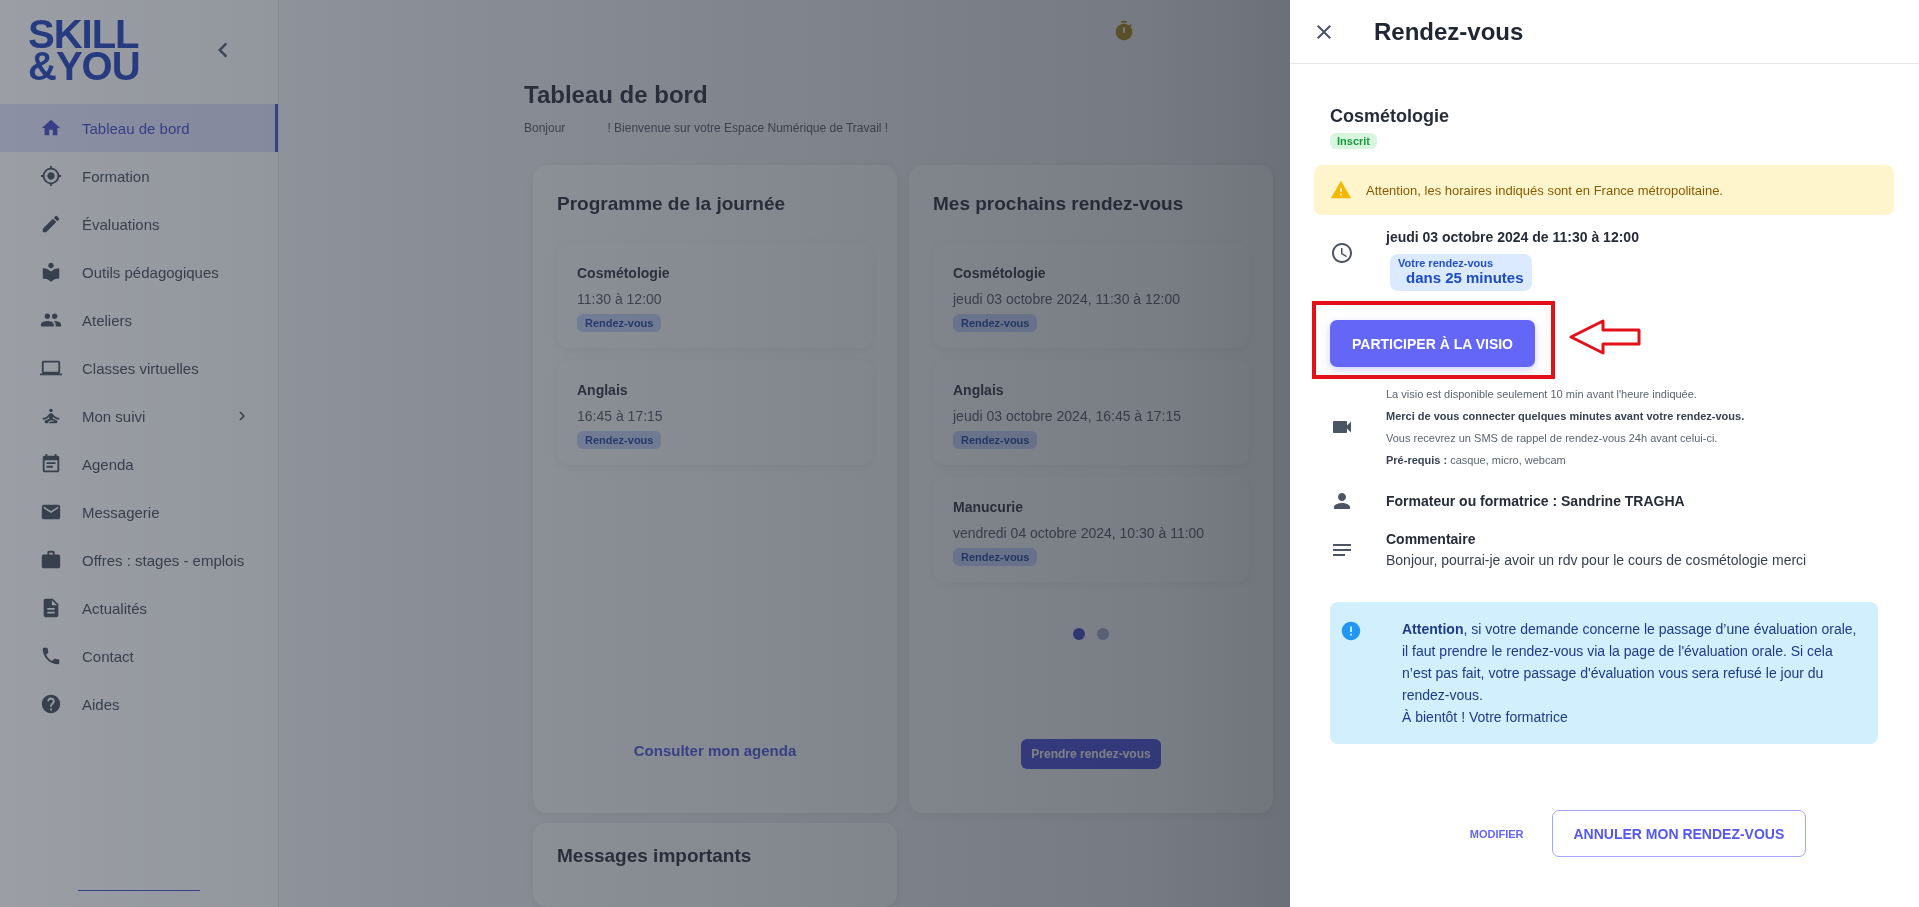 This screenshot has width=1919, height=907. What do you see at coordinates (655, 856) in the screenshot?
I see `card-title: Messages importants` at bounding box center [655, 856].